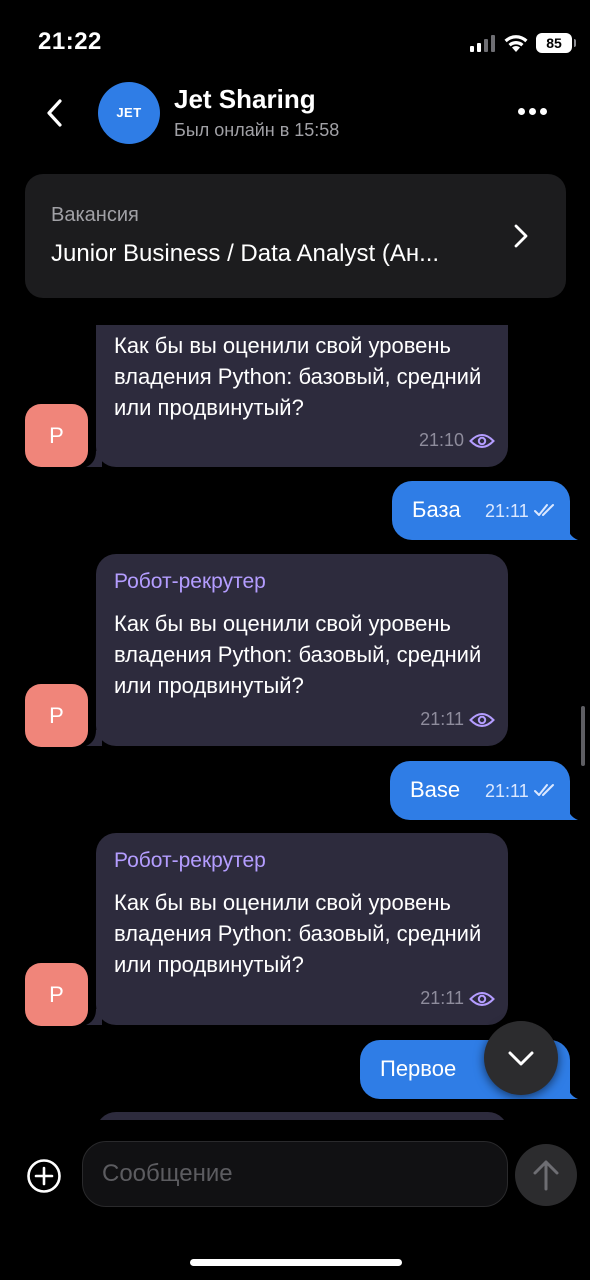 The image size is (590, 1280). I want to click on chevron-right-icon, so click(521, 236).